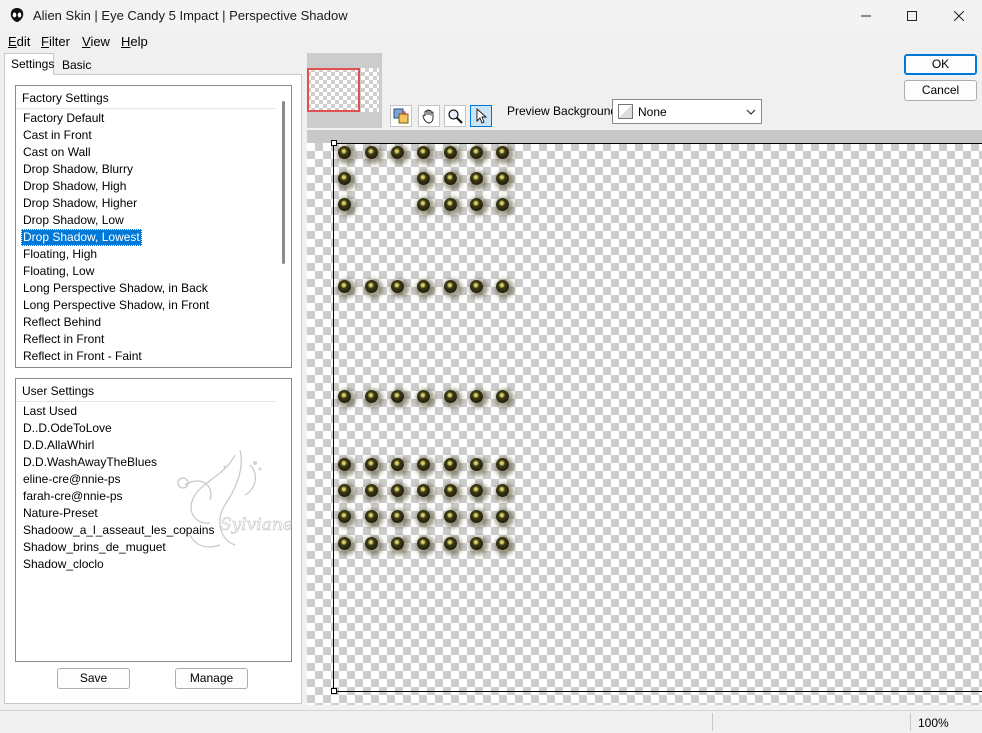 The height and width of the screenshot is (733, 982). What do you see at coordinates (81, 237) in the screenshot?
I see `list-item-selected: Drop Shadow, Lowest` at bounding box center [81, 237].